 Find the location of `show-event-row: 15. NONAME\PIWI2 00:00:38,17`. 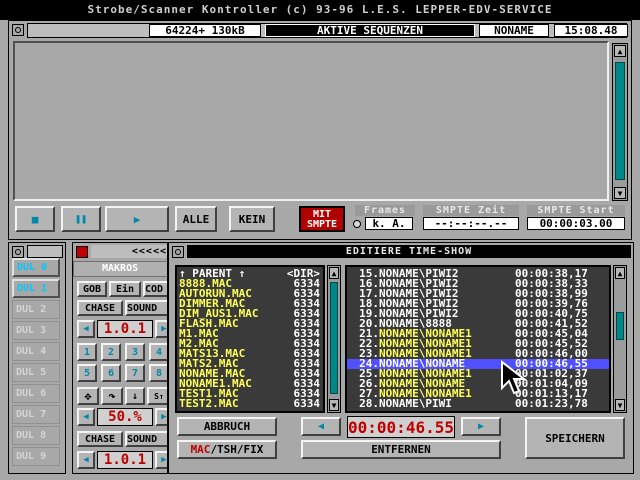

show-event-row: 15. NONAME\PIWI2 00:00:38,17 is located at coordinates (478, 274).